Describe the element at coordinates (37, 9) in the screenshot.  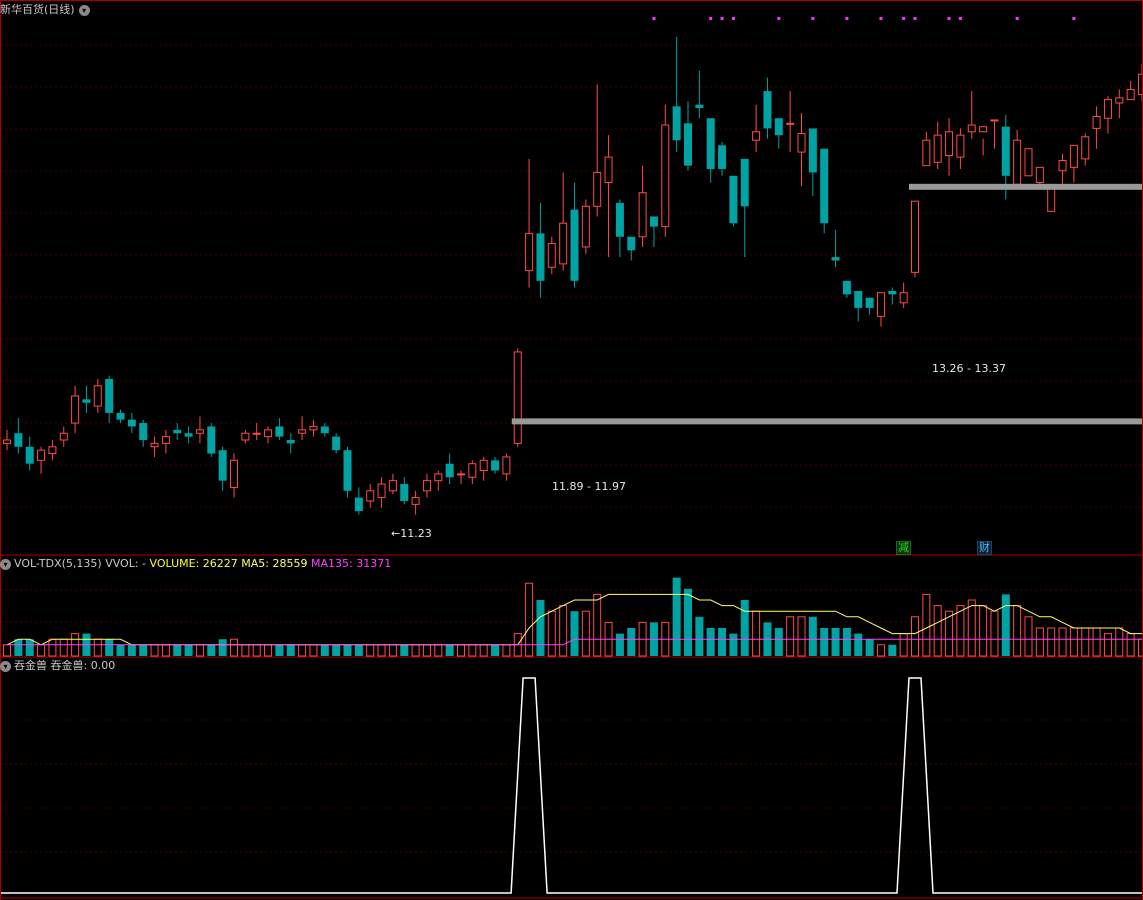
I see `stock-title: 新华百货(日线)` at that location.